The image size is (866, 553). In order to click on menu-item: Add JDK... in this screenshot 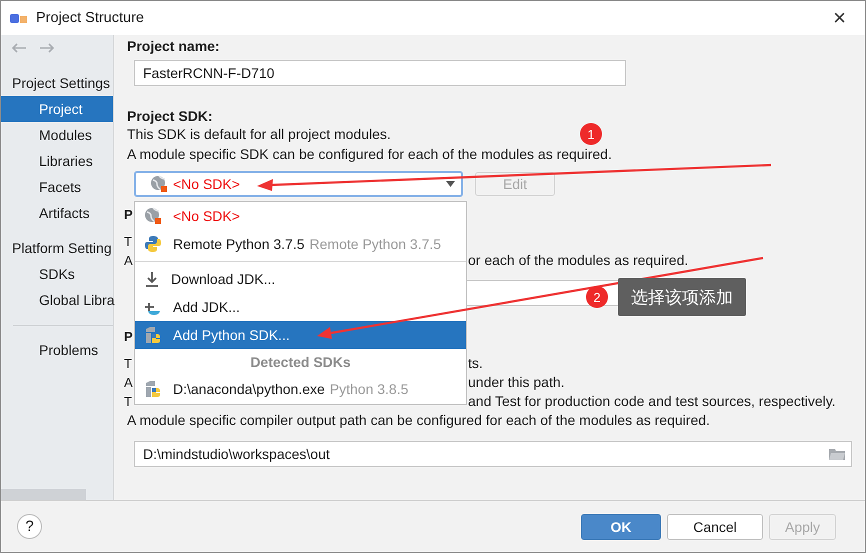, I will do `click(300, 307)`.